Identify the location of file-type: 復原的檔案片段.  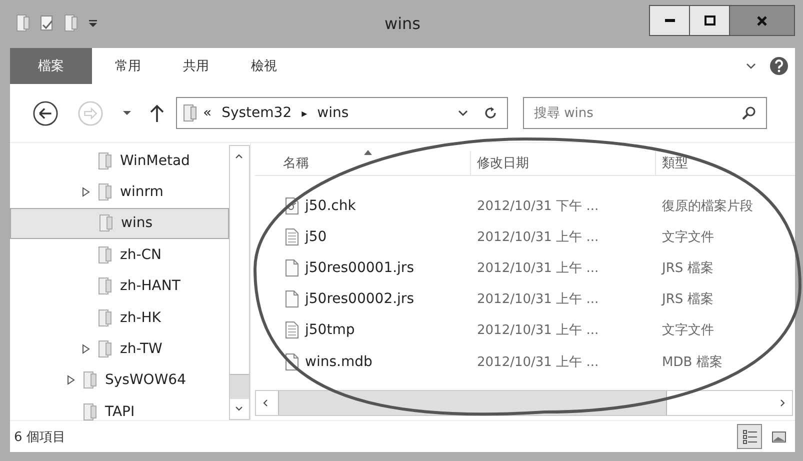
(707, 206).